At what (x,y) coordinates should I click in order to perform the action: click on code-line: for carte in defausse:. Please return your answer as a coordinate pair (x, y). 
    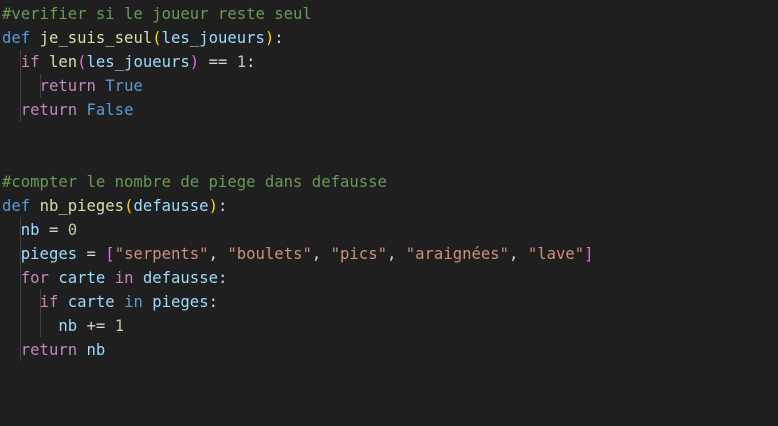
    Looking at the image, I should click on (115, 278).